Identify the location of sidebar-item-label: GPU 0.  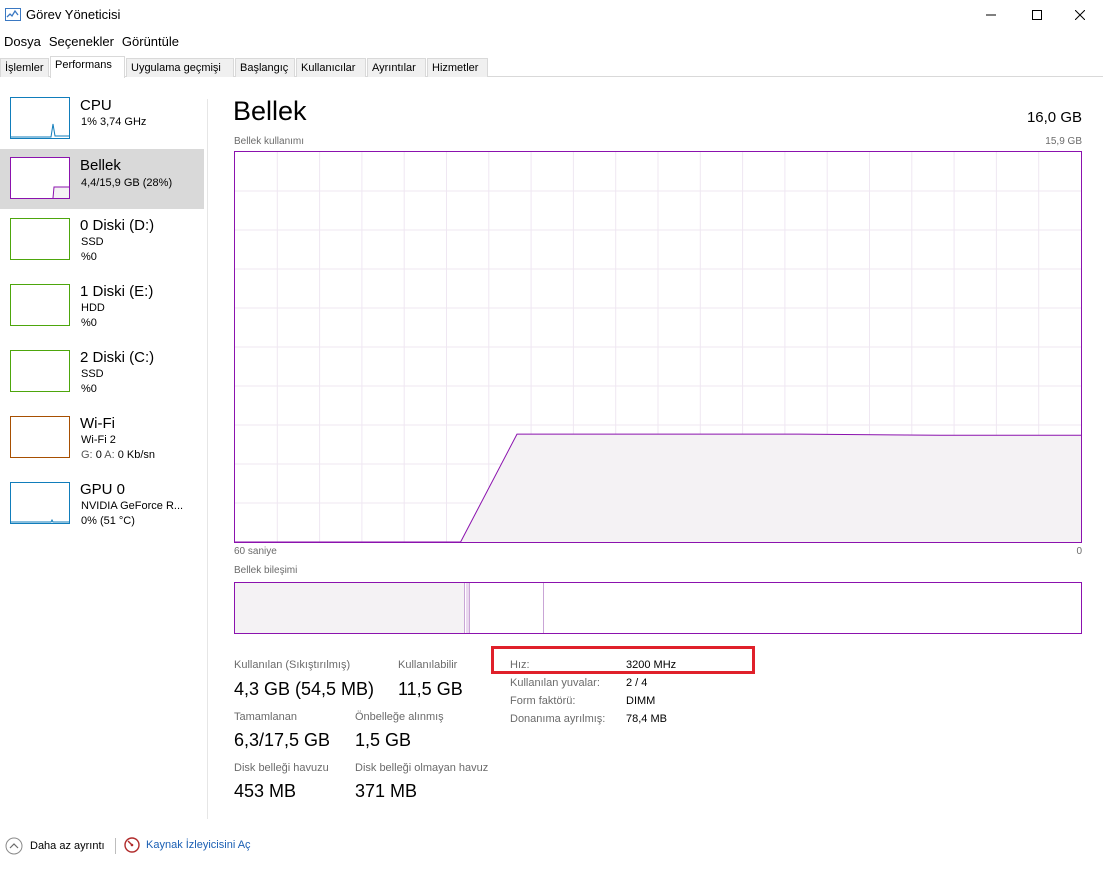
(103, 489).